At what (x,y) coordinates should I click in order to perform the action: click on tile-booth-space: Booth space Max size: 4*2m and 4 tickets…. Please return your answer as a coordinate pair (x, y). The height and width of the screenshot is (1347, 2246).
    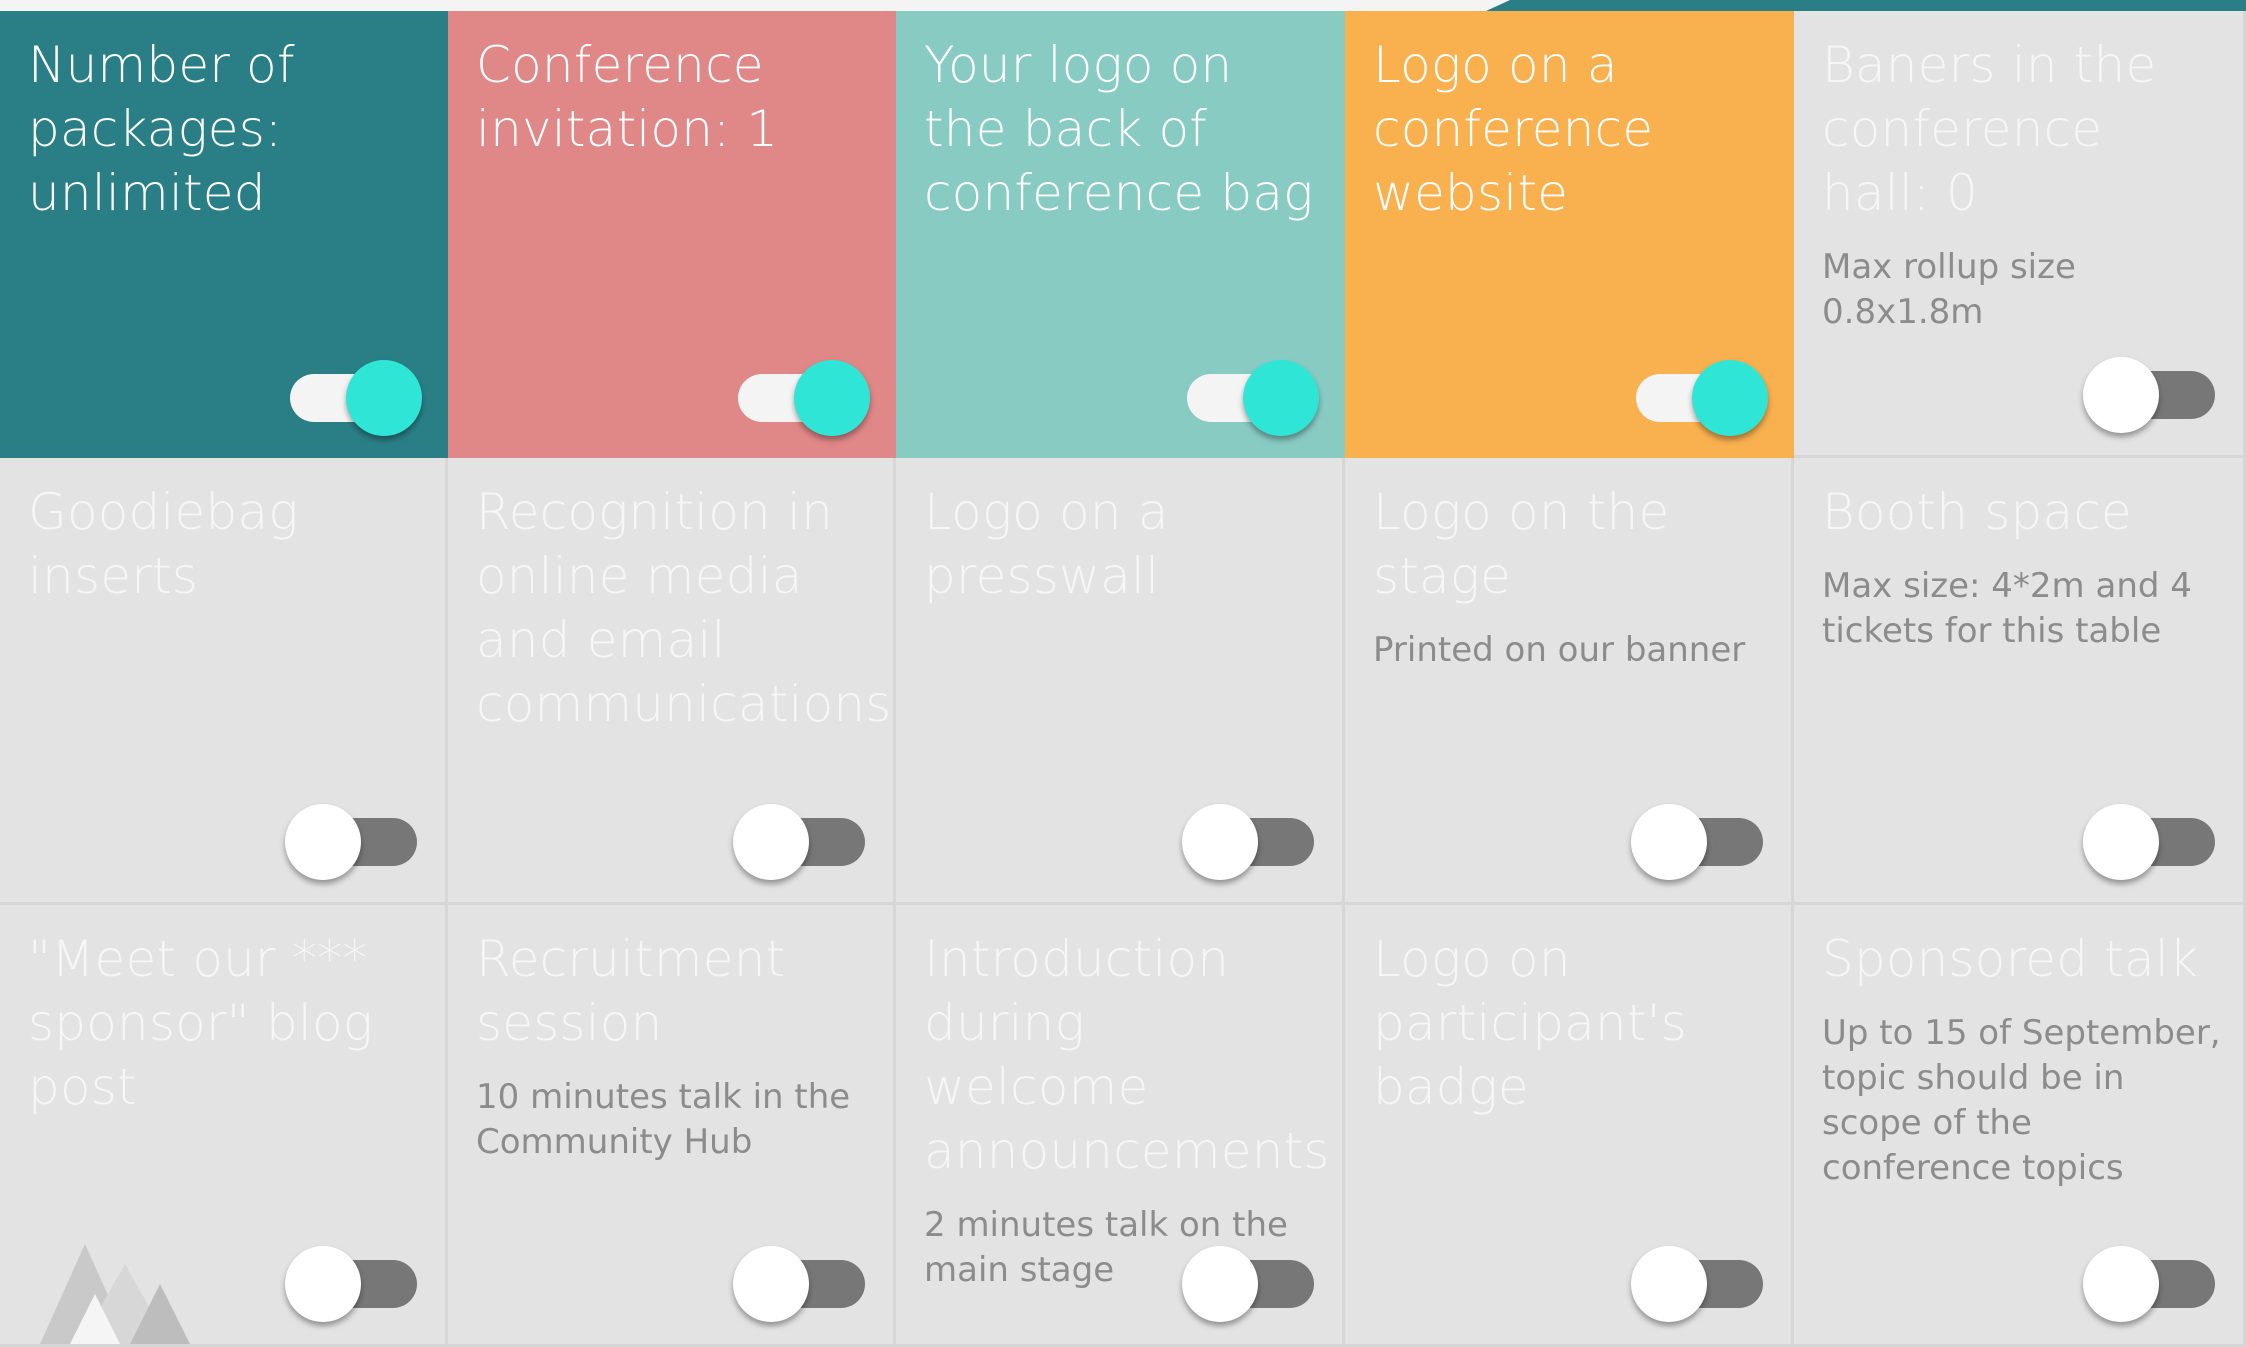
    Looking at the image, I should click on (2020, 681).